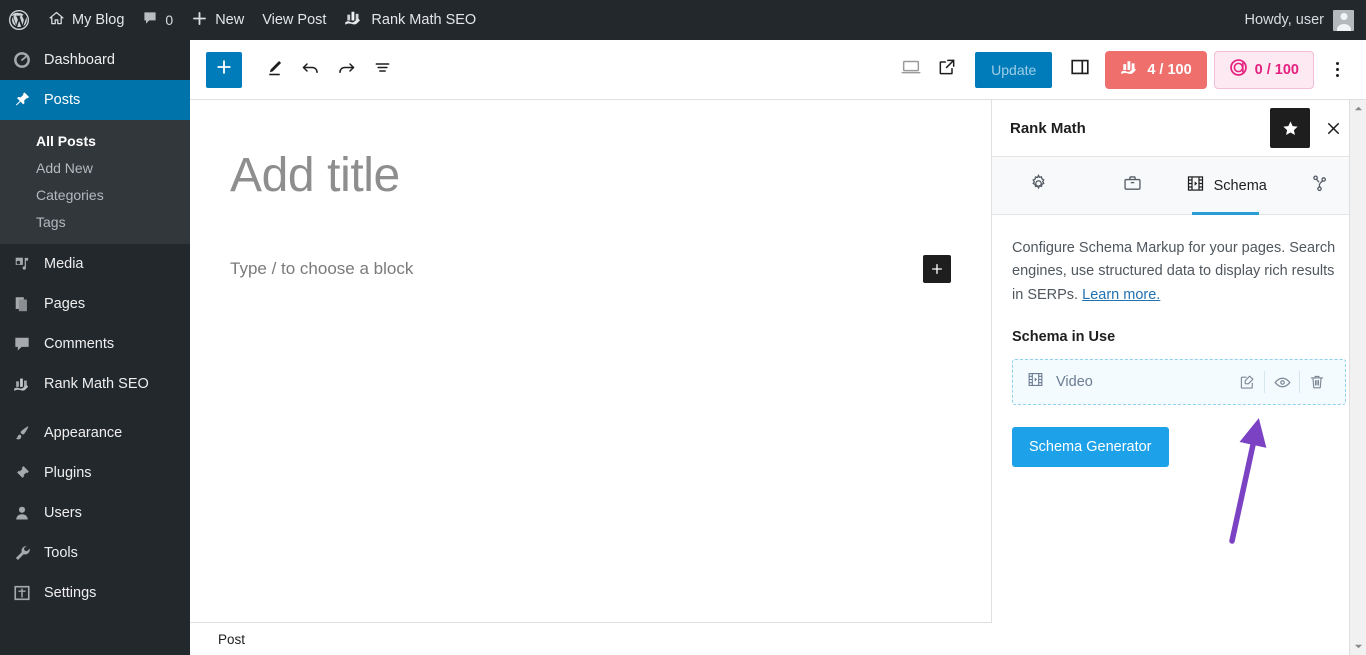  Describe the element at coordinates (1343, 20) in the screenshot. I see `avatar-icon` at that location.